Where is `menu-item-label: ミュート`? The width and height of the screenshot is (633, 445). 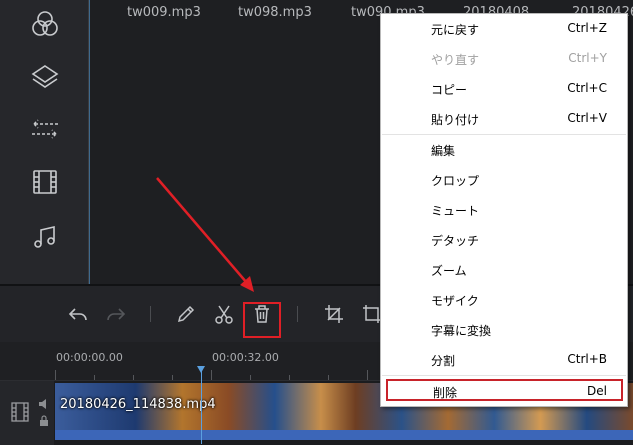
menu-item-label: ミュート is located at coordinates (455, 211).